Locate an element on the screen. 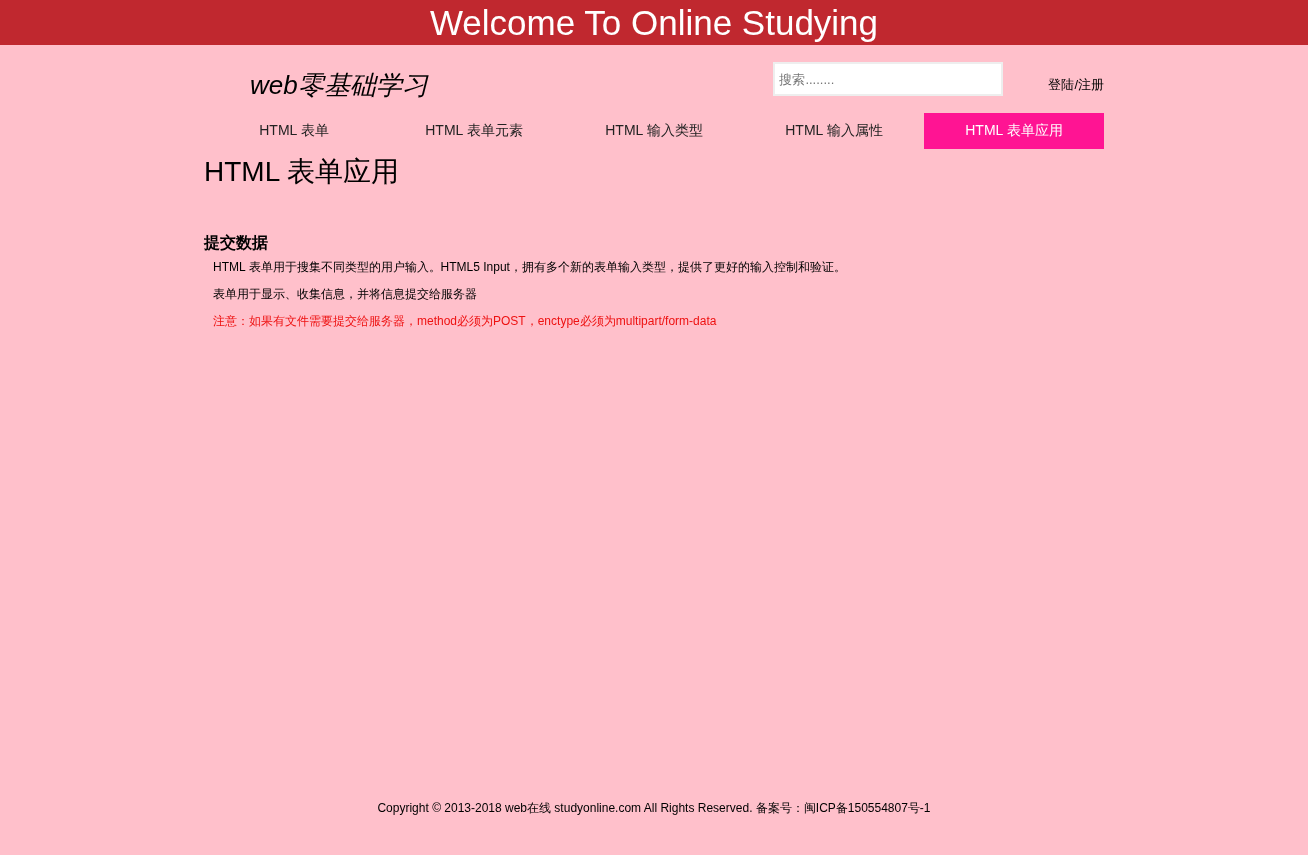 The height and width of the screenshot is (855, 1308). site-logo: web零基础学习 is located at coordinates (340, 85).